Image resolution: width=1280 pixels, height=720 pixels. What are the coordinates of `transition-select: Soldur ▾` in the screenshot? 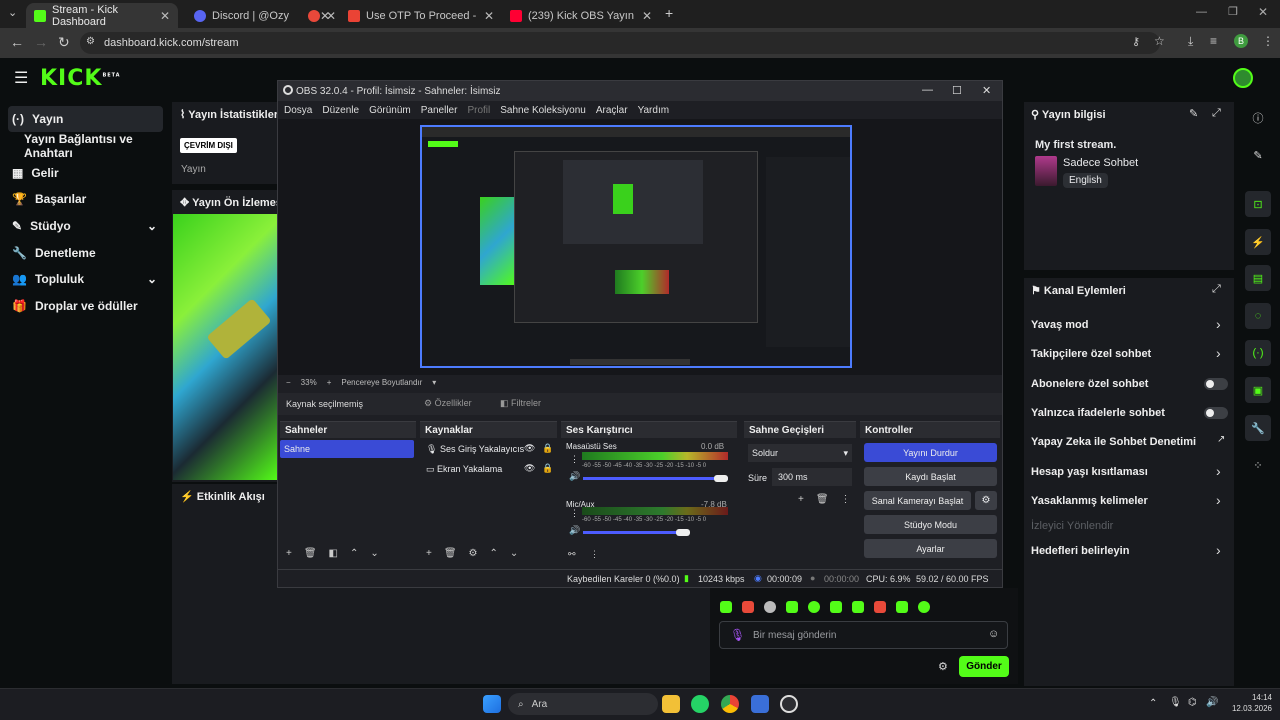 It's located at (800, 453).